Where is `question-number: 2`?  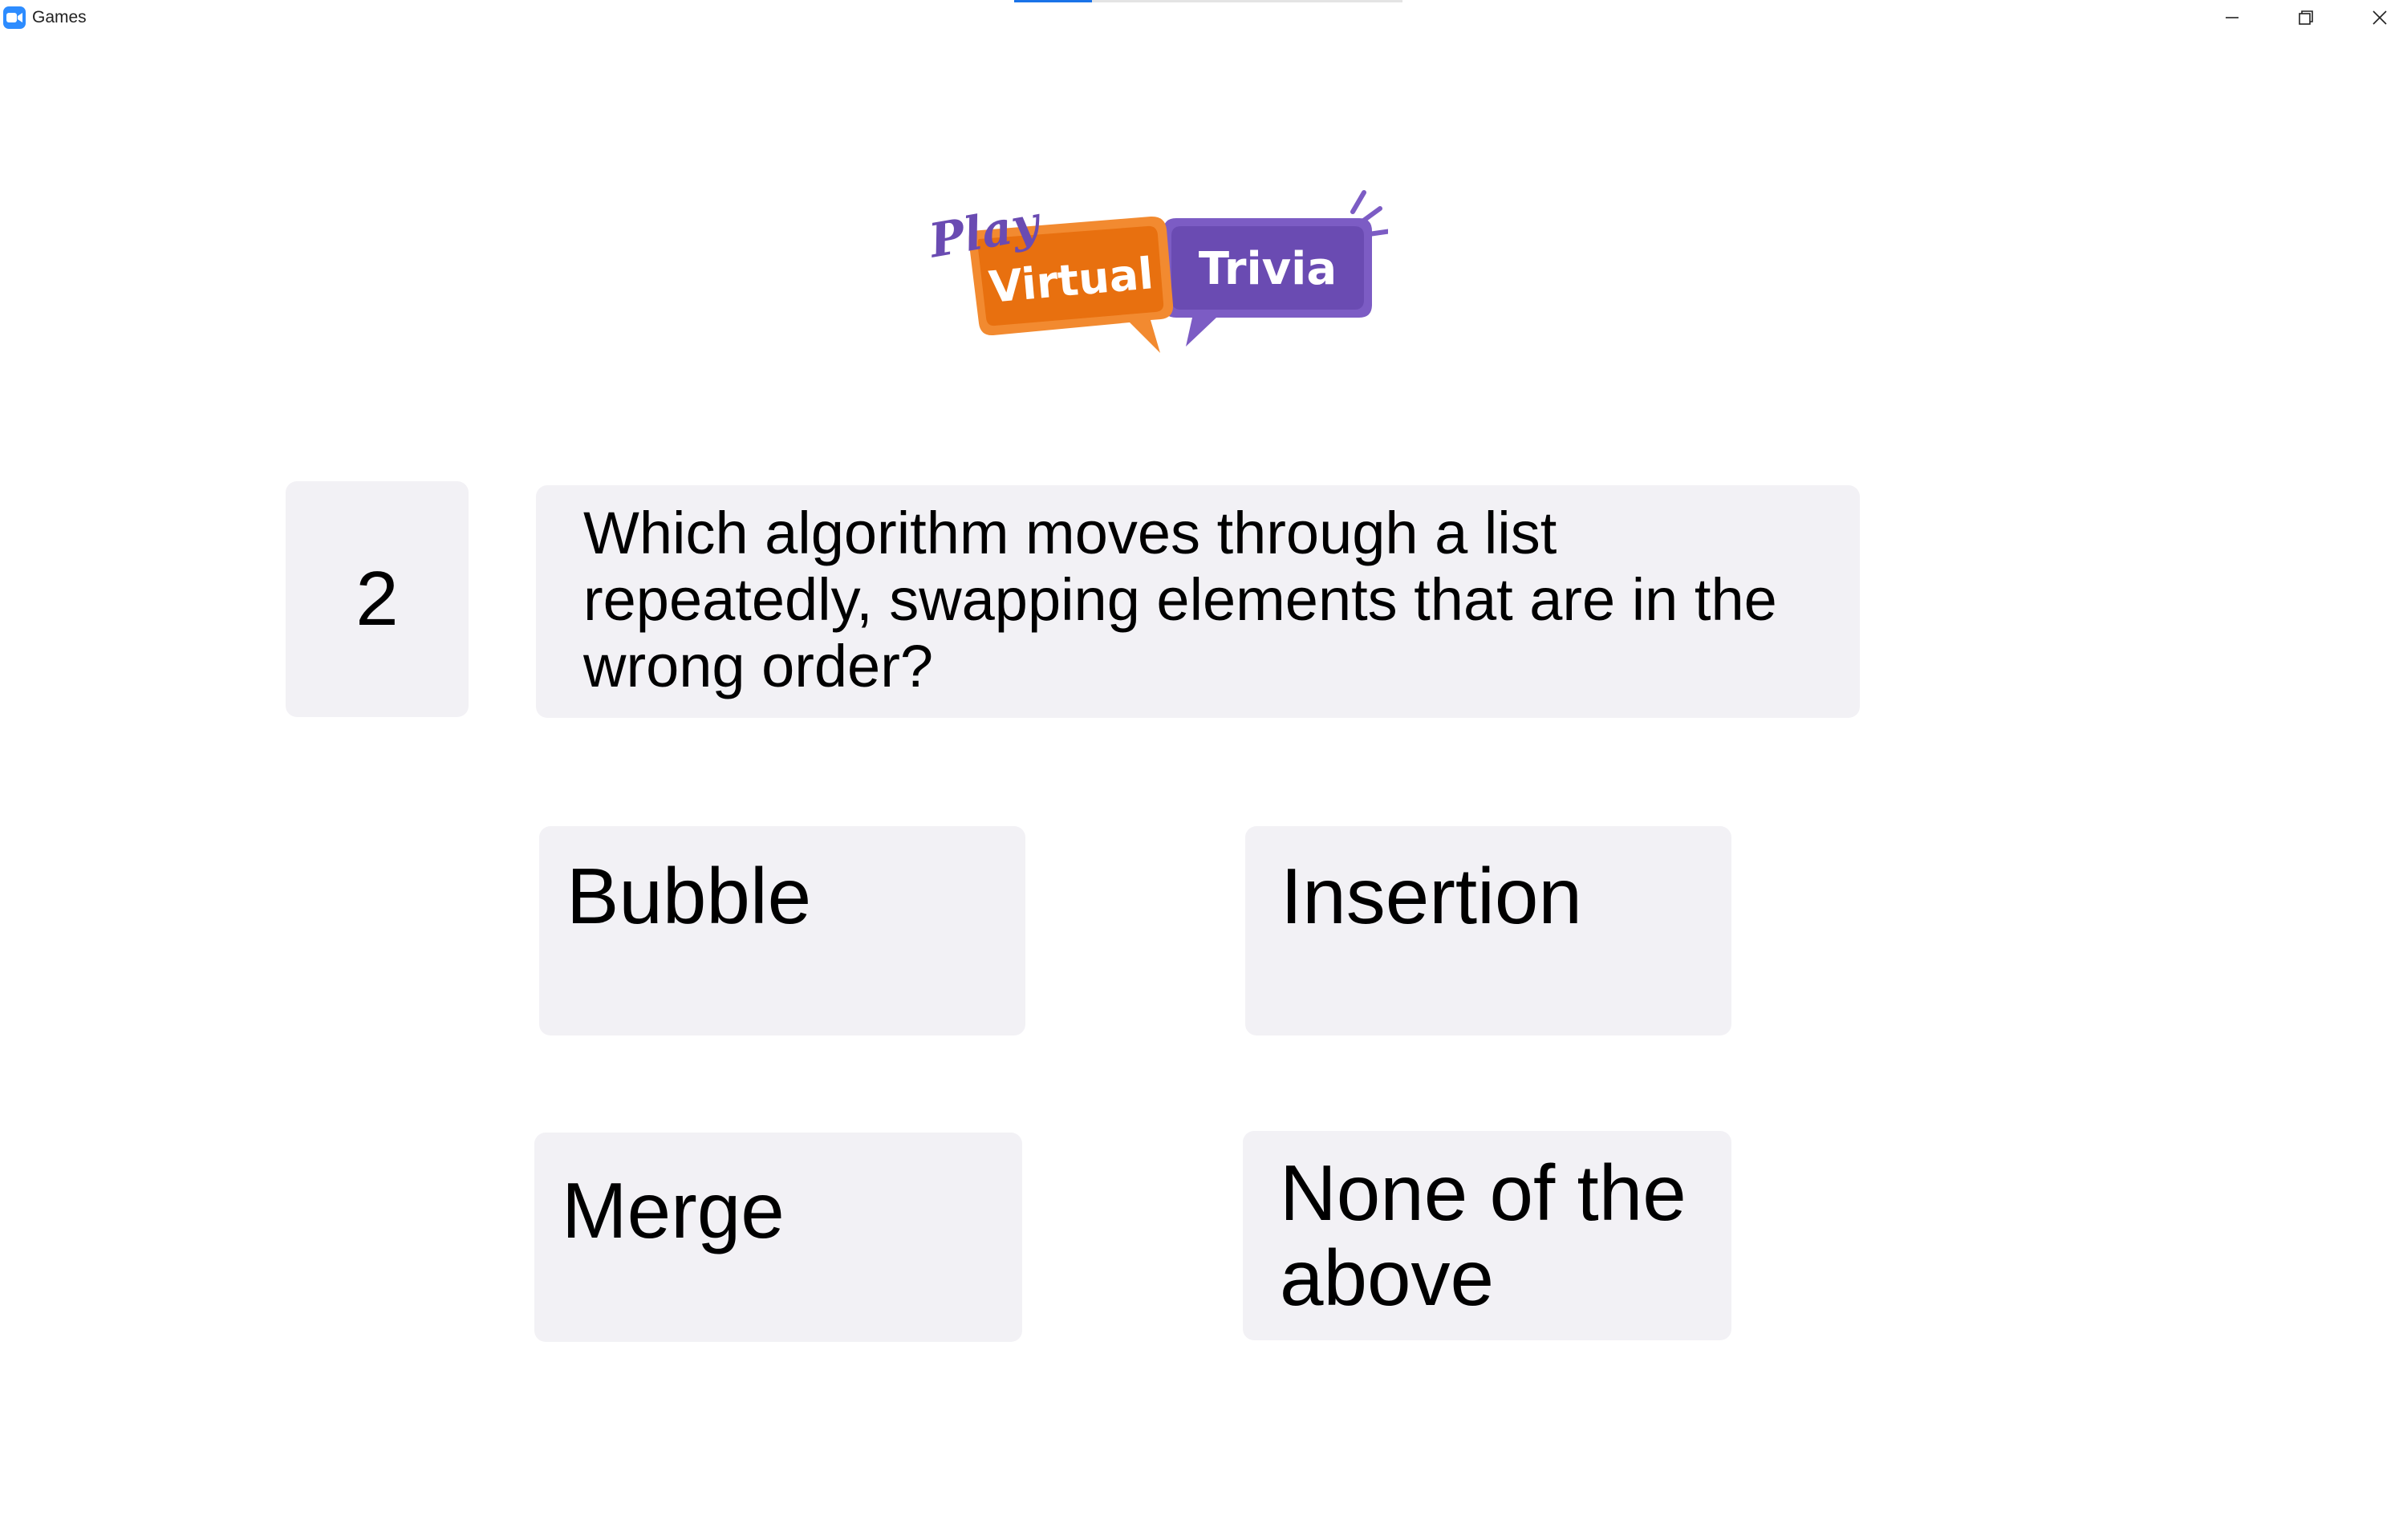 question-number: 2 is located at coordinates (378, 599).